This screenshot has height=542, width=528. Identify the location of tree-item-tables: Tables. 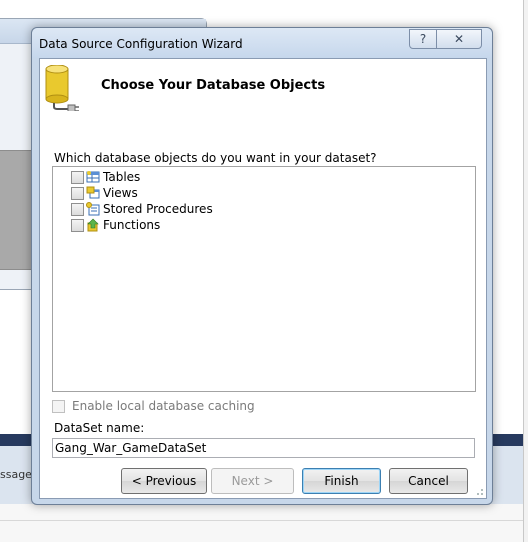
(105, 177).